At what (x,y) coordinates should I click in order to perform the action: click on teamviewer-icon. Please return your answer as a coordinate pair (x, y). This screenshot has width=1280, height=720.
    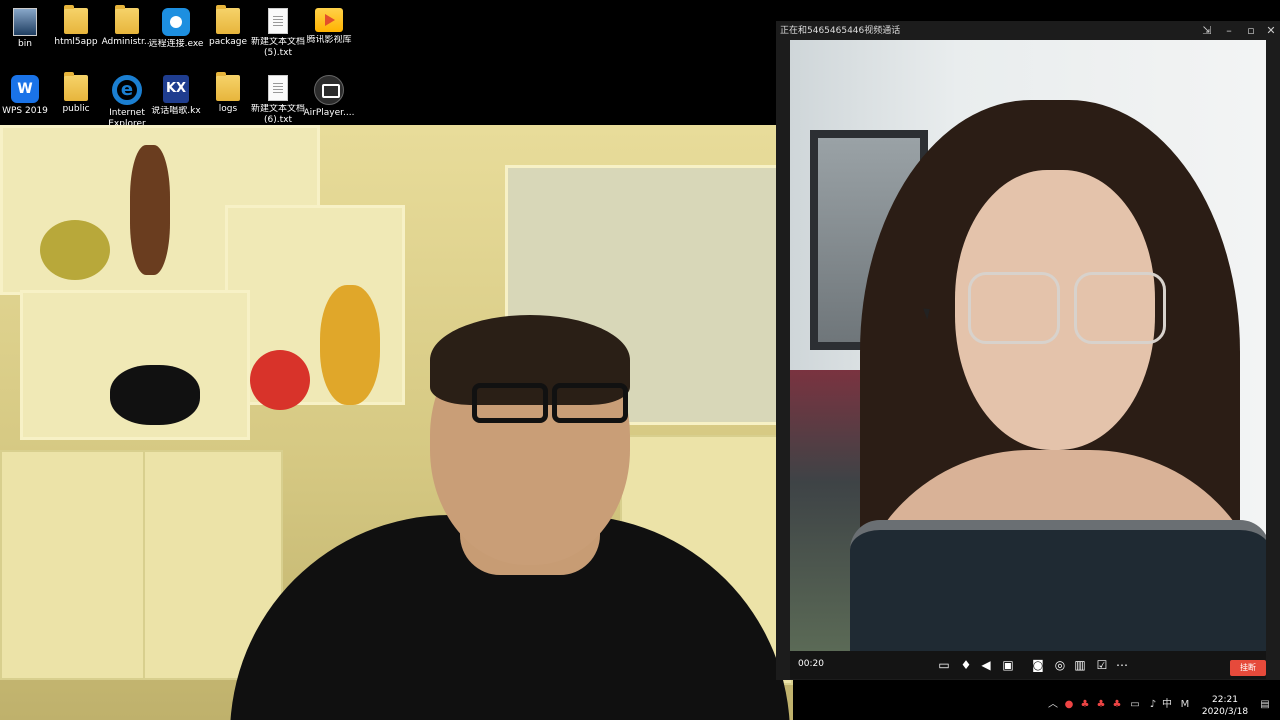
    Looking at the image, I should click on (176, 22).